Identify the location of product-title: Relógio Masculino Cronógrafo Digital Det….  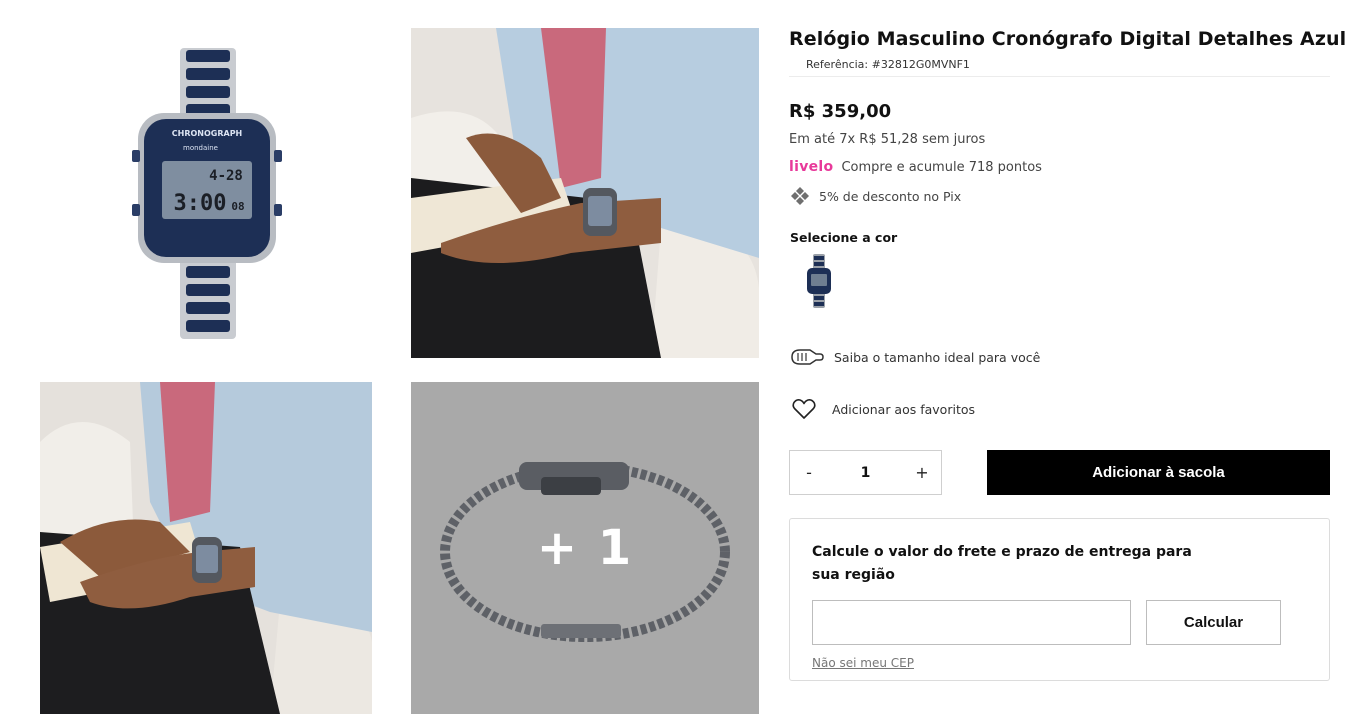
(1068, 39).